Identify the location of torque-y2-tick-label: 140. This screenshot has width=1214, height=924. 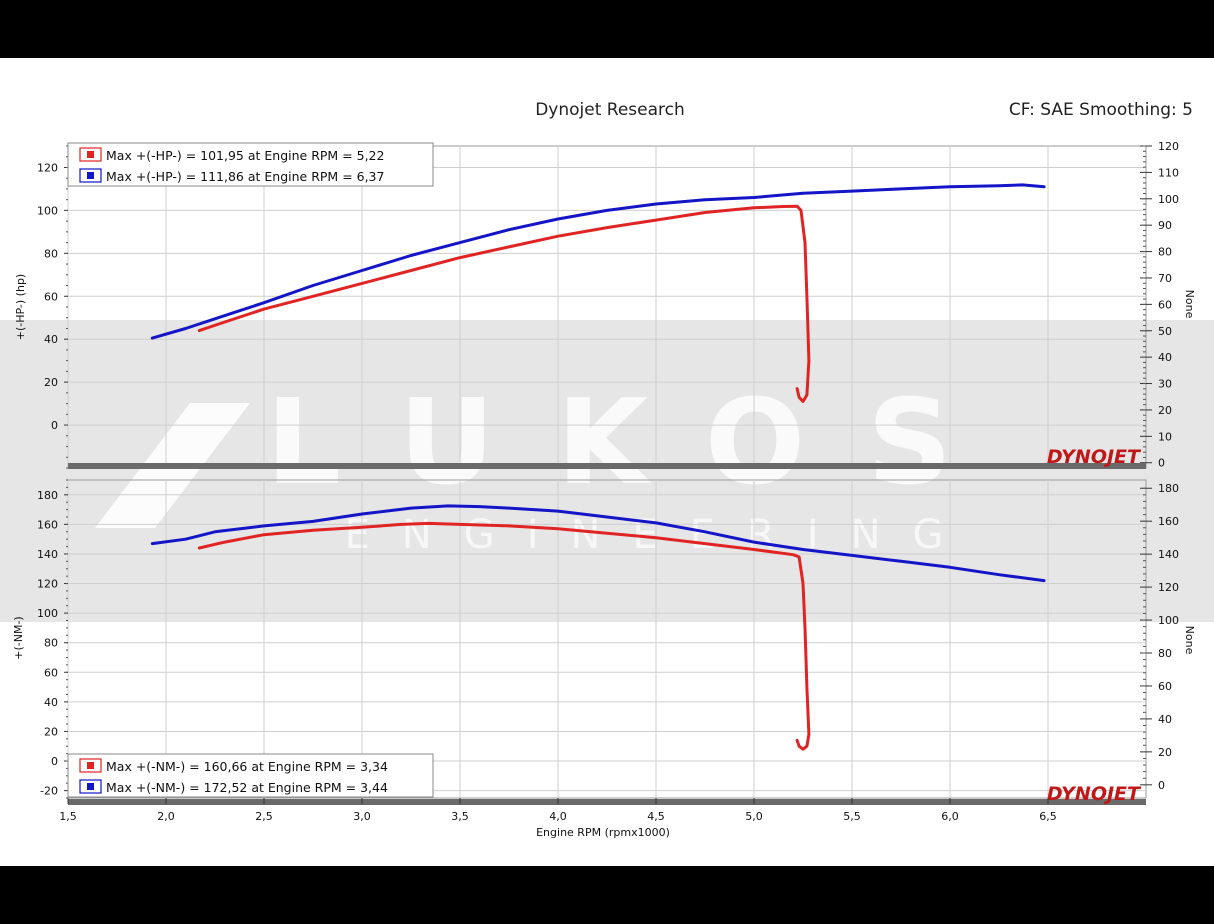
(1168, 554).